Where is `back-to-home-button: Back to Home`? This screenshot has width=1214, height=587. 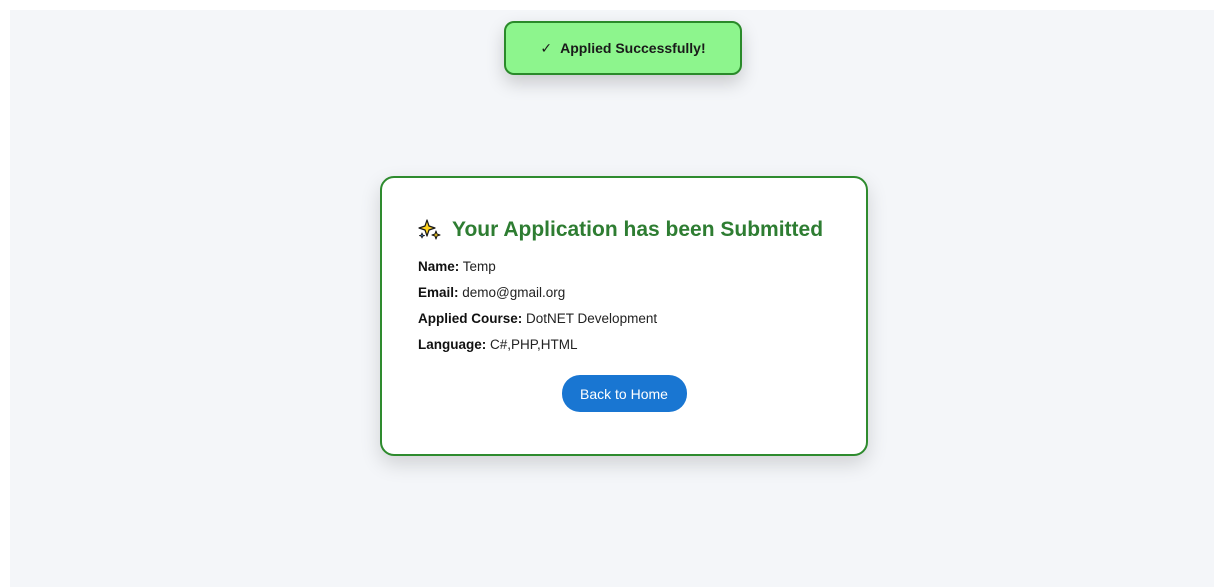 back-to-home-button: Back to Home is located at coordinates (624, 393).